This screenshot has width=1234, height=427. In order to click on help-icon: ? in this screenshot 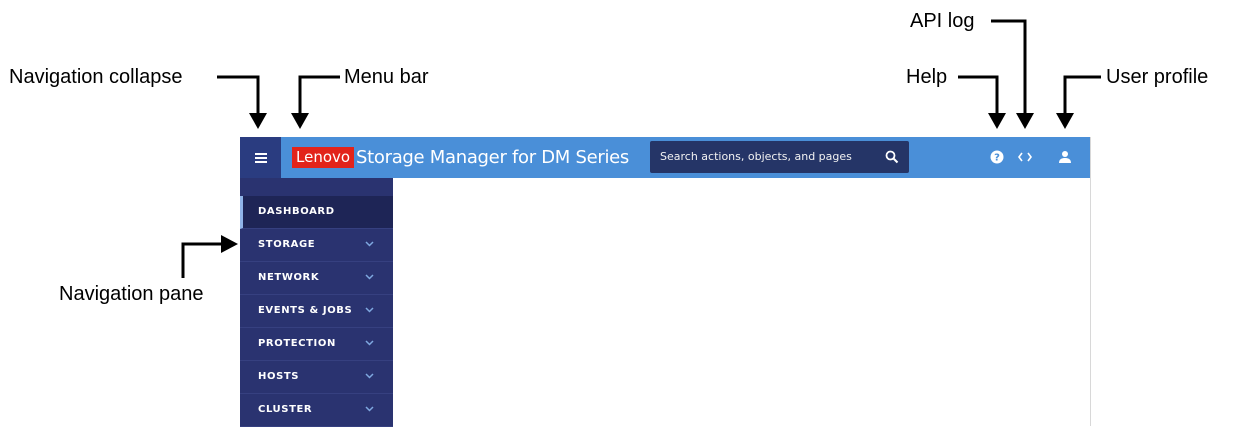, I will do `click(997, 157)`.